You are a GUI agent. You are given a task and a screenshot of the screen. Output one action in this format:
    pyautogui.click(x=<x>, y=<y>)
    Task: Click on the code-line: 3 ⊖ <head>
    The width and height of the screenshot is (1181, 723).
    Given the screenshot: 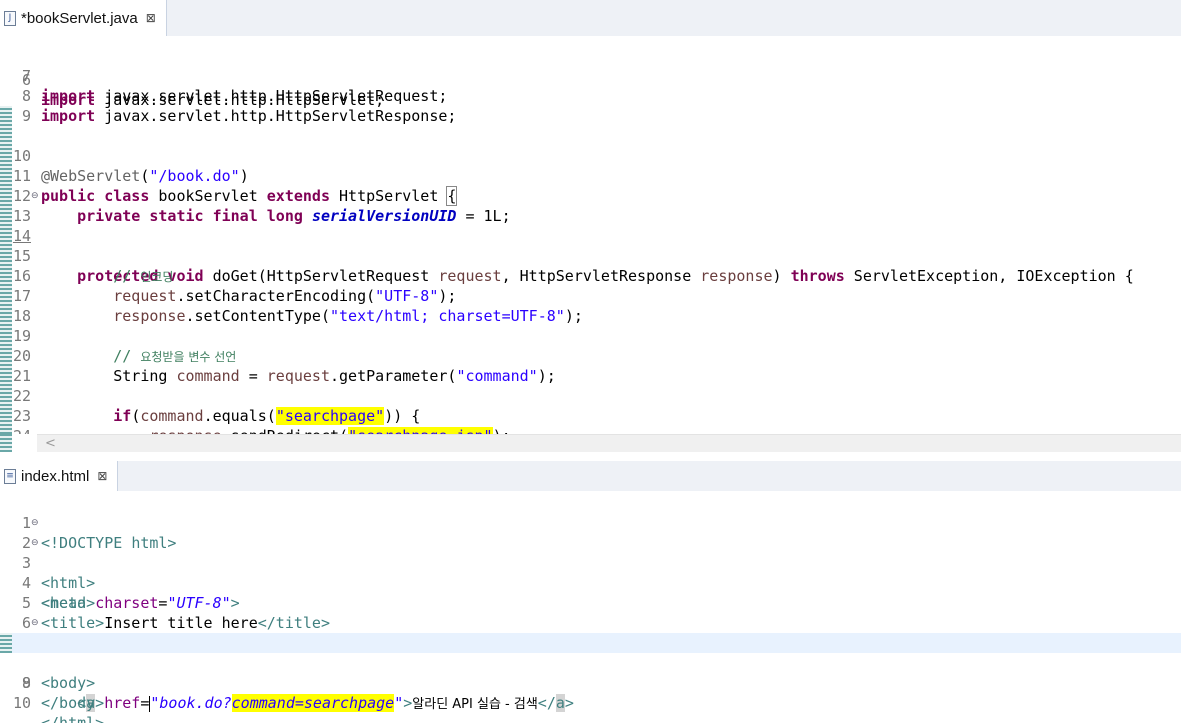 What is the action you would take?
    pyautogui.click(x=590, y=572)
    